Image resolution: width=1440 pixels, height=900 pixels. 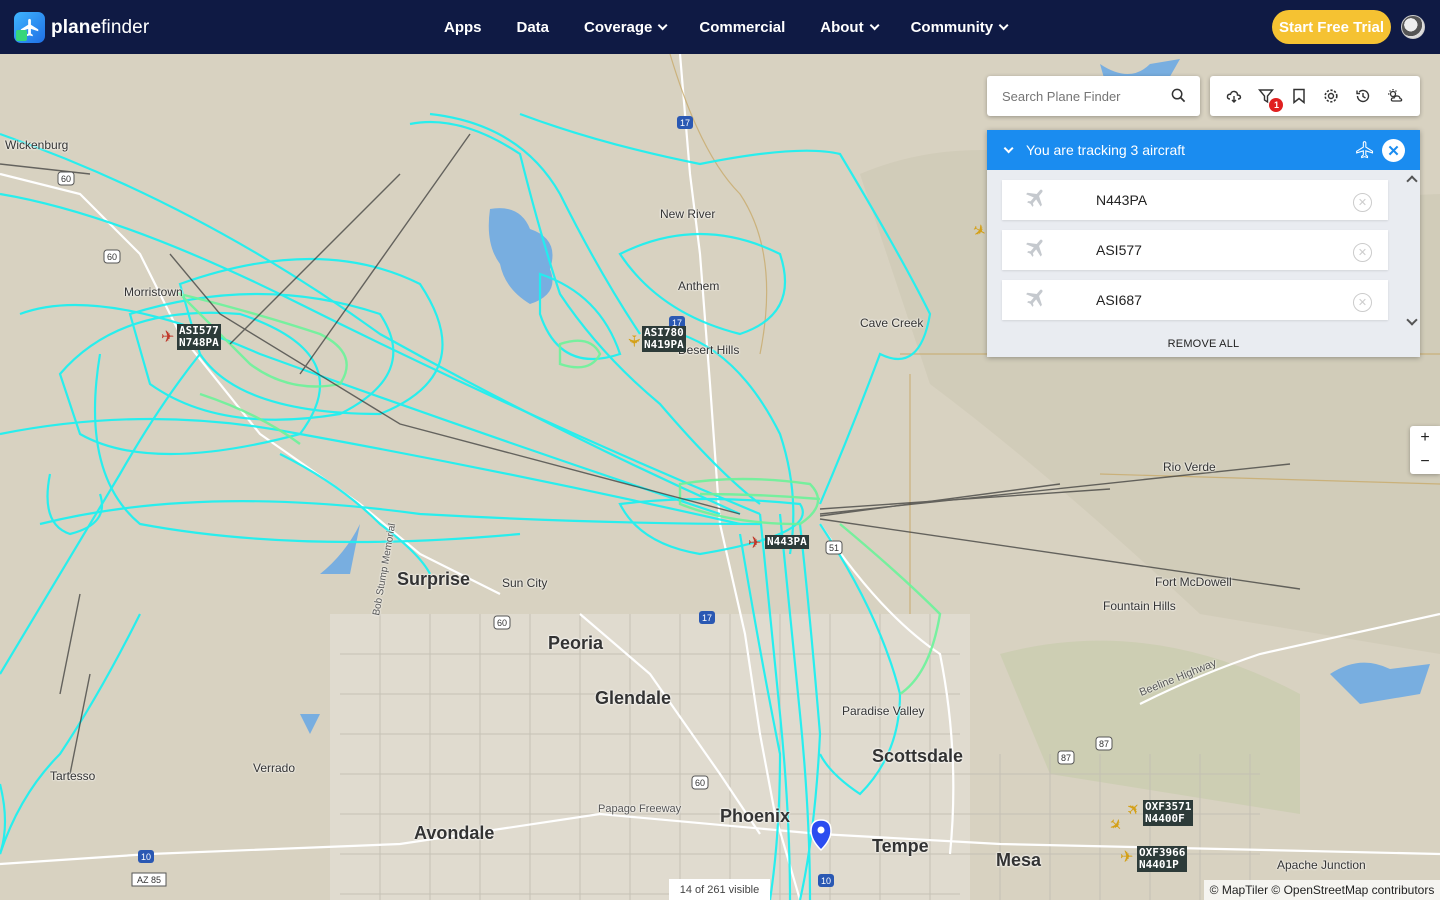 I want to click on map-toolbar: 1, so click(x=1315, y=96).